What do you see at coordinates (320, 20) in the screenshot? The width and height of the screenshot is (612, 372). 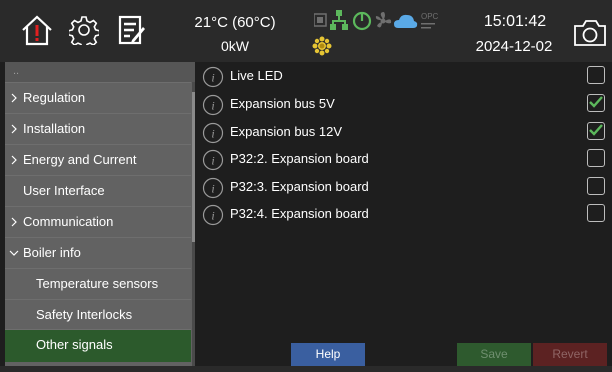 I see `board-icon` at bounding box center [320, 20].